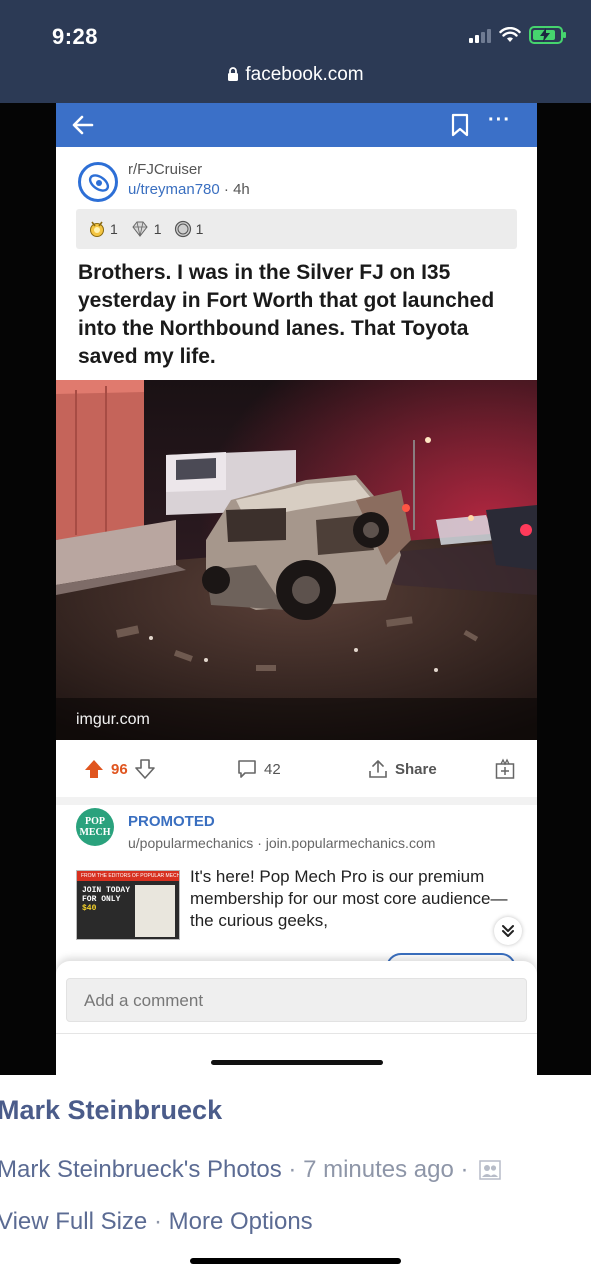  What do you see at coordinates (296, 1033) in the screenshot?
I see `sheet-divider` at bounding box center [296, 1033].